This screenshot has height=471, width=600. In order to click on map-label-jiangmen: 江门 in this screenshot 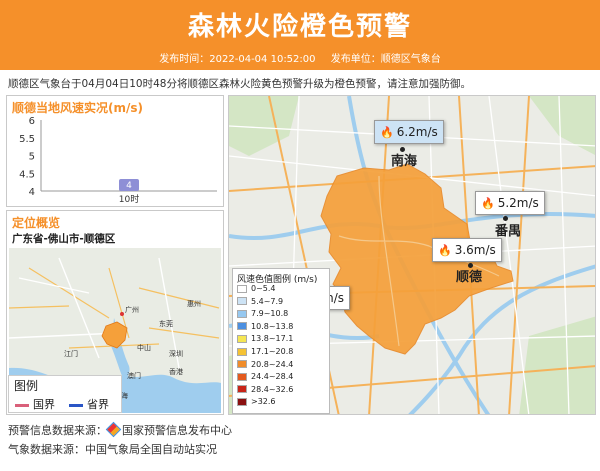, I will do `click(71, 353)`.